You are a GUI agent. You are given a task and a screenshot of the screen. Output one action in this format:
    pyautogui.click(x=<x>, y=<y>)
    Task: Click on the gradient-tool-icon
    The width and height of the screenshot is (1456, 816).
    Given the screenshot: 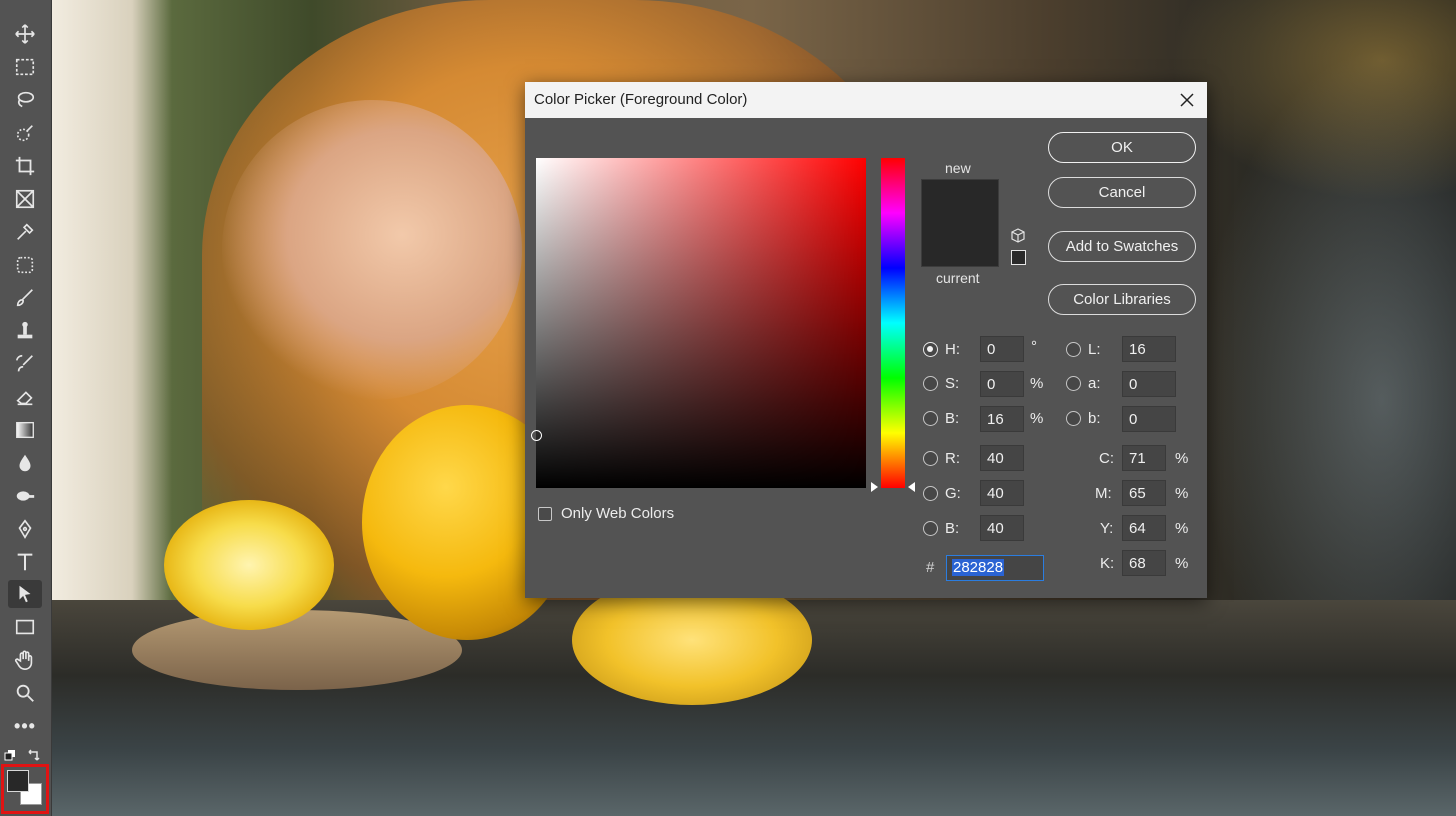 What is the action you would take?
    pyautogui.click(x=25, y=430)
    